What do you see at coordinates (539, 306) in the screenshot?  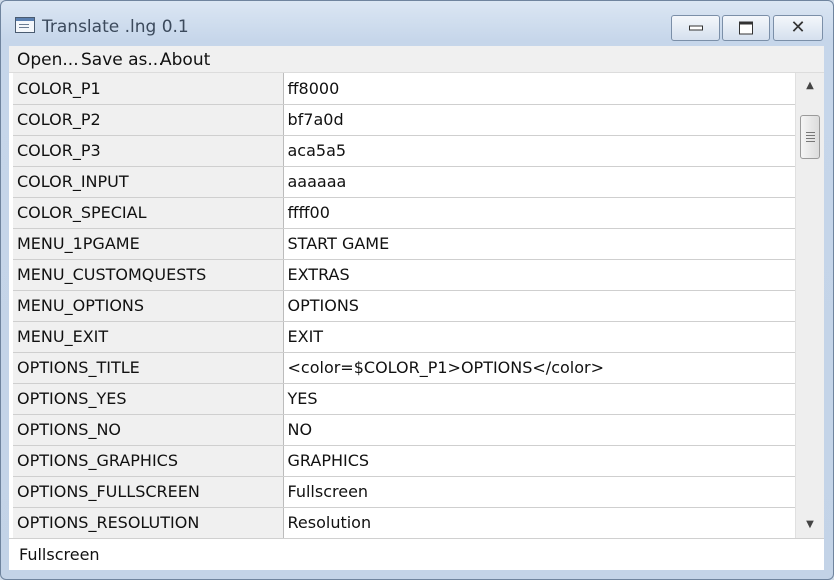 I see `row-value-cell: OPTIONS` at bounding box center [539, 306].